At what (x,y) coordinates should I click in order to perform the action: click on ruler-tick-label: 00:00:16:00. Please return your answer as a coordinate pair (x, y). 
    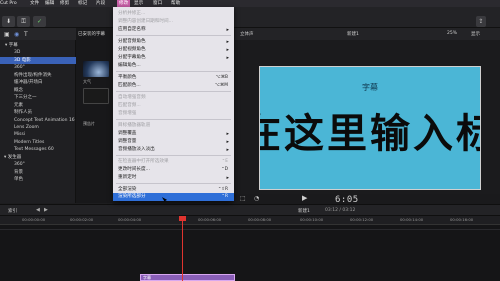
    Looking at the image, I should click on (462, 219).